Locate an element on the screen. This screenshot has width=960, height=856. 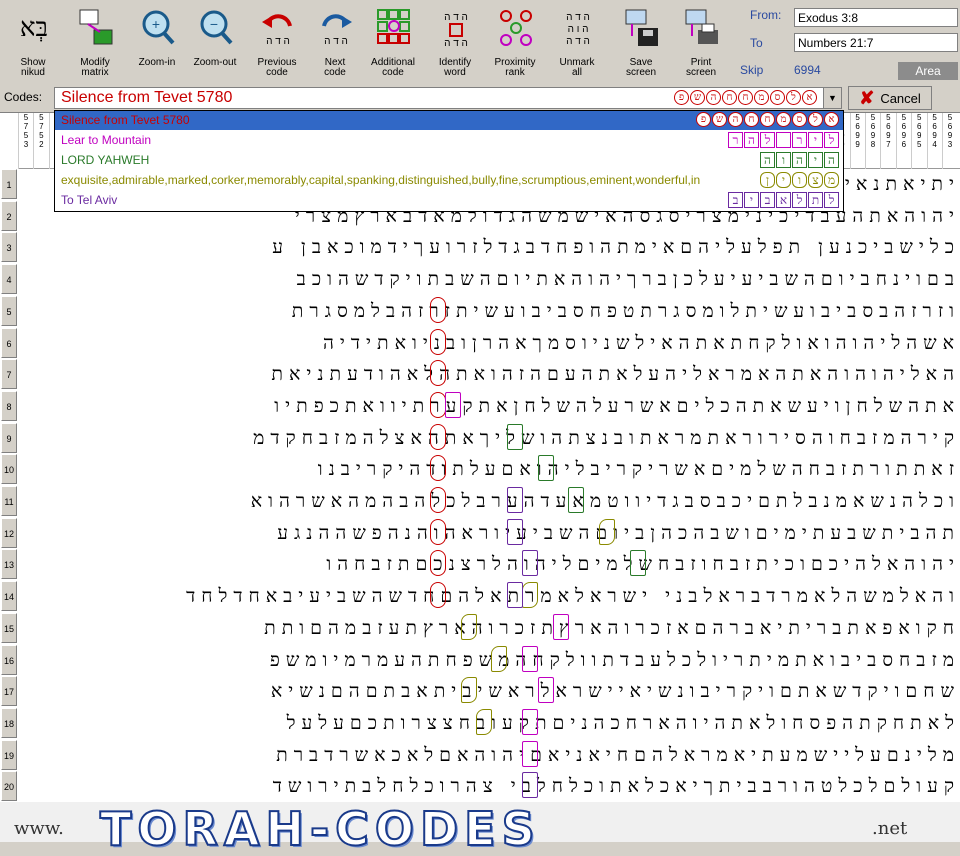
svg-text: בְּא is located at coordinates (34, 28).